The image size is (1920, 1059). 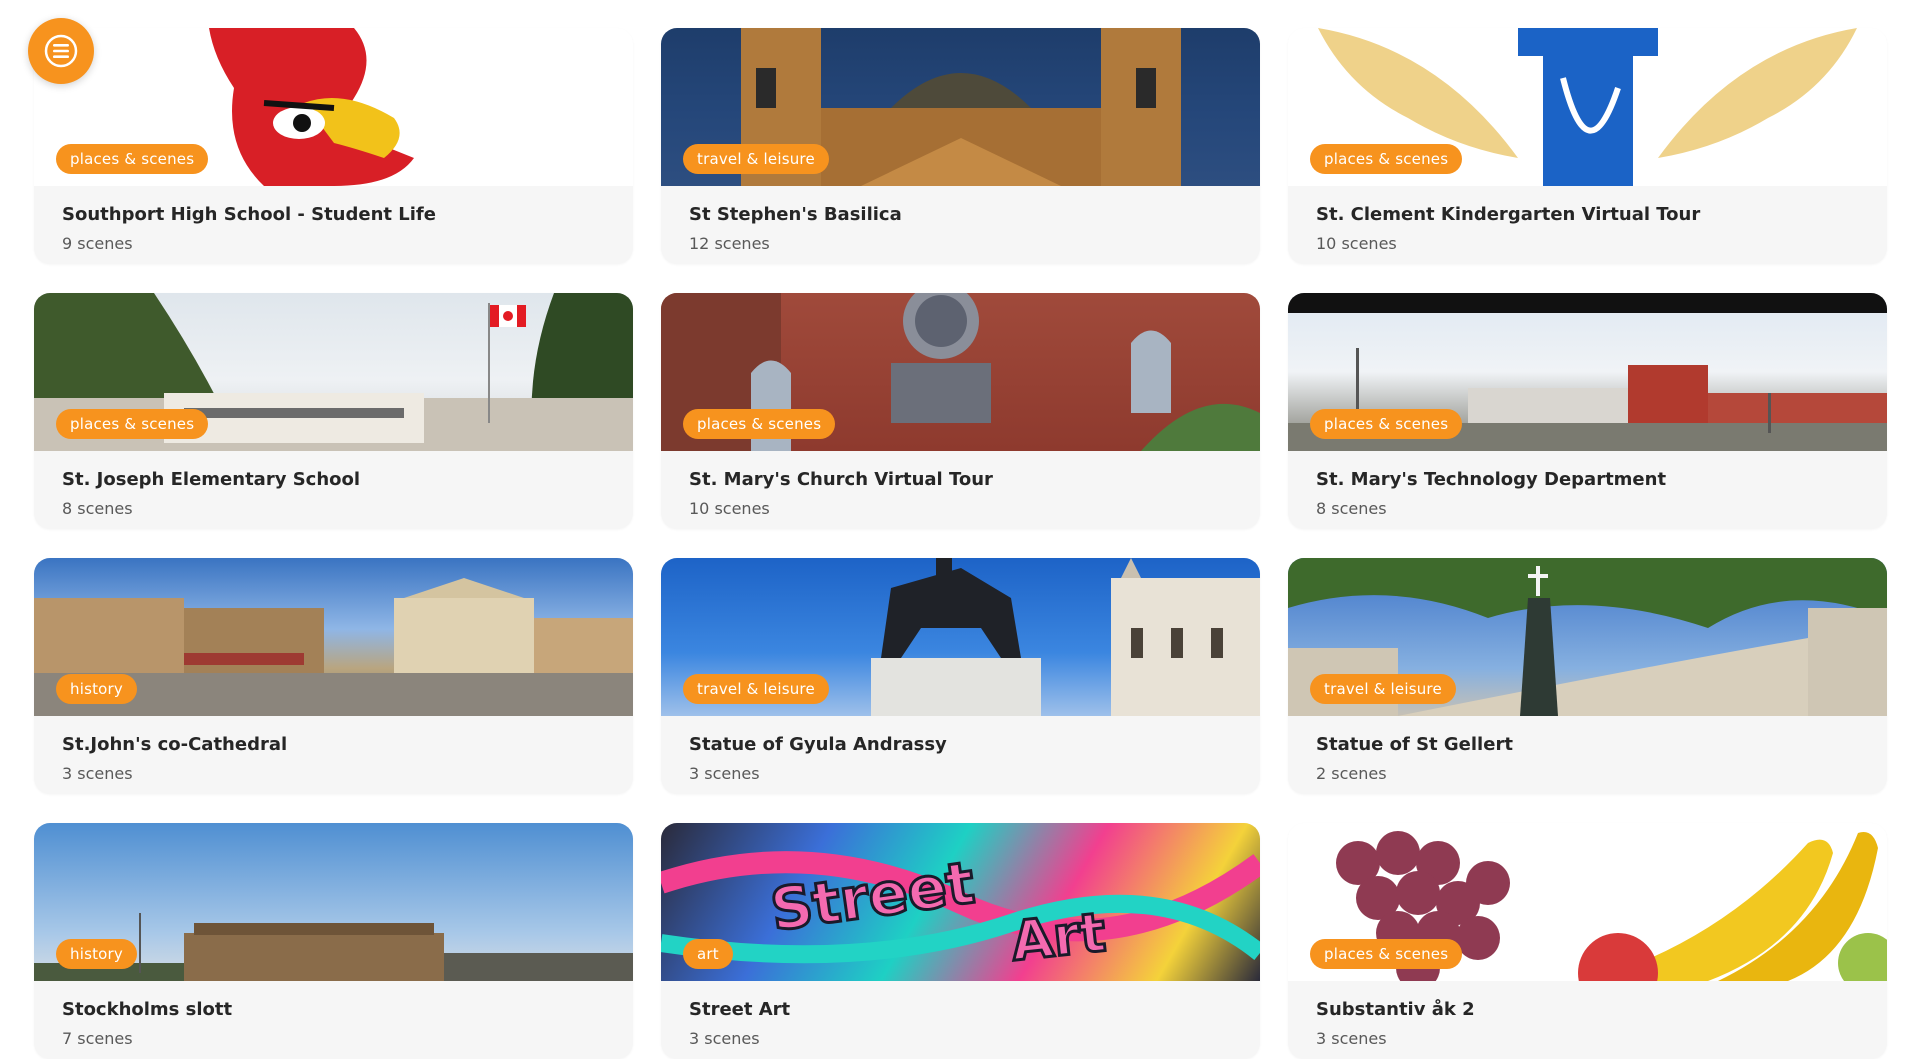 I want to click on tour-card: places & scenes Substantiv åk 2 3 scenes, so click(x=1587, y=941).